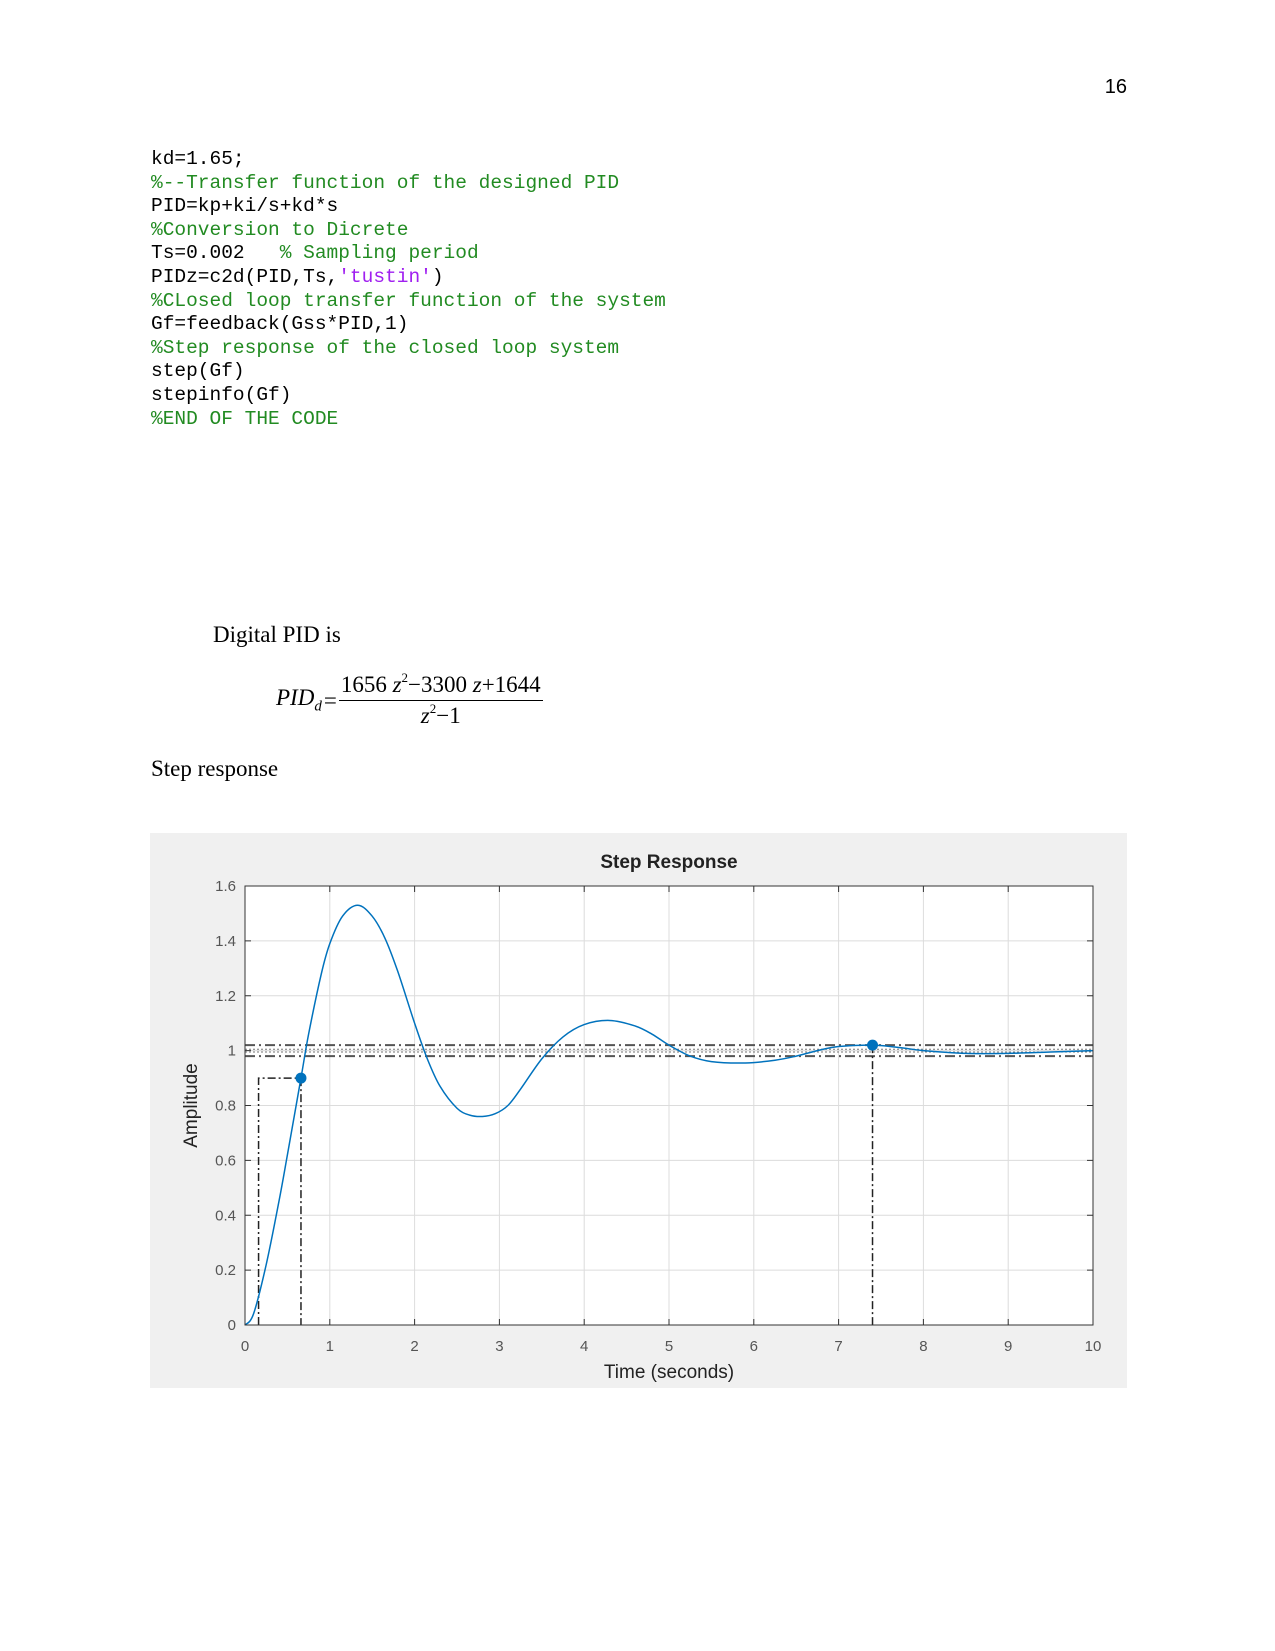  I want to click on x-tick-label: 2, so click(414, 1346).